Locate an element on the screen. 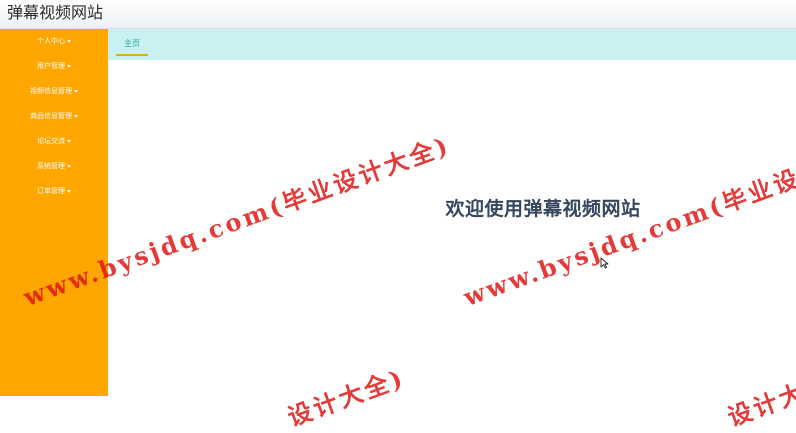 This screenshot has width=796, height=433. sidebar-item-product-info-management: 商品信息管理 is located at coordinates (54, 116).